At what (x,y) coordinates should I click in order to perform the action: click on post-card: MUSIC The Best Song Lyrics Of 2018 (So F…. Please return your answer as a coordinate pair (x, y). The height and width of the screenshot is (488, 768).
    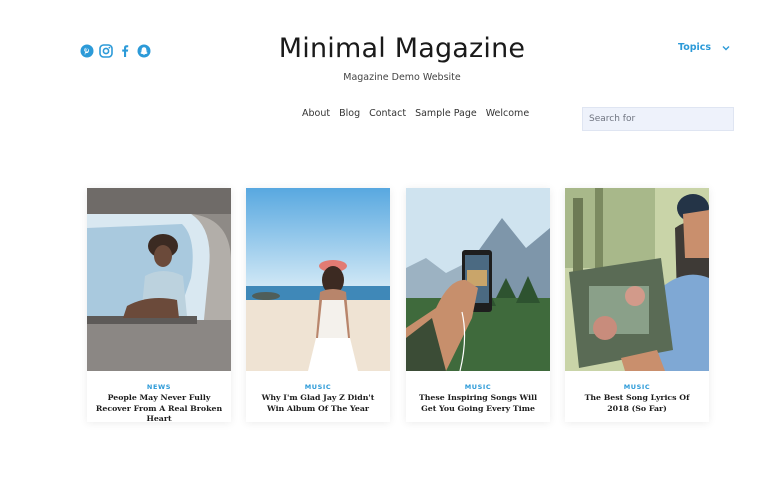
    Looking at the image, I should click on (637, 305).